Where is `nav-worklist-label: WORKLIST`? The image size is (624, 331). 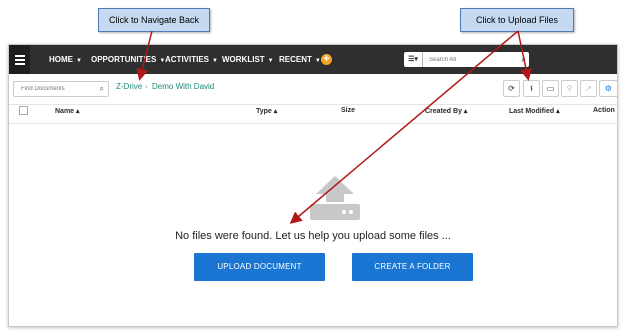
nav-worklist-label: WORKLIST is located at coordinates (243, 59).